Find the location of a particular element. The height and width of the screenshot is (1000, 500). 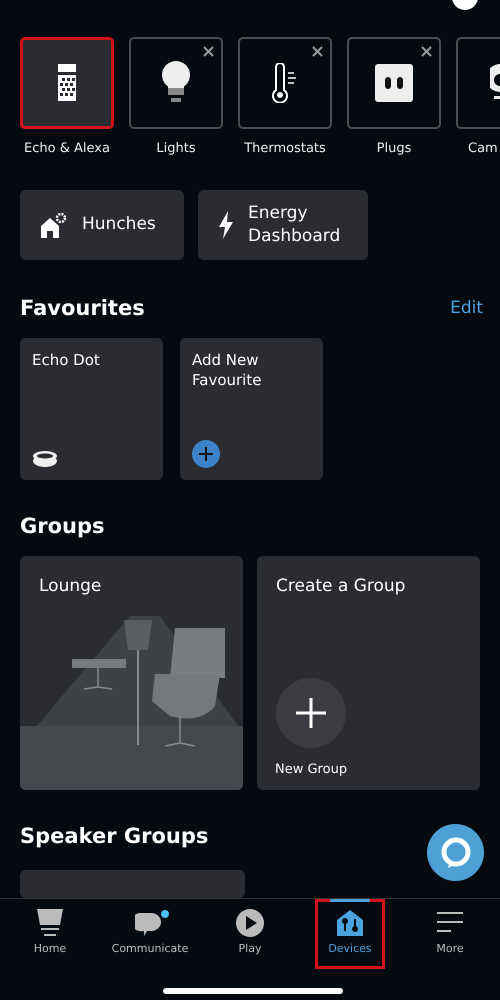

category-label: Plugs is located at coordinates (394, 148).